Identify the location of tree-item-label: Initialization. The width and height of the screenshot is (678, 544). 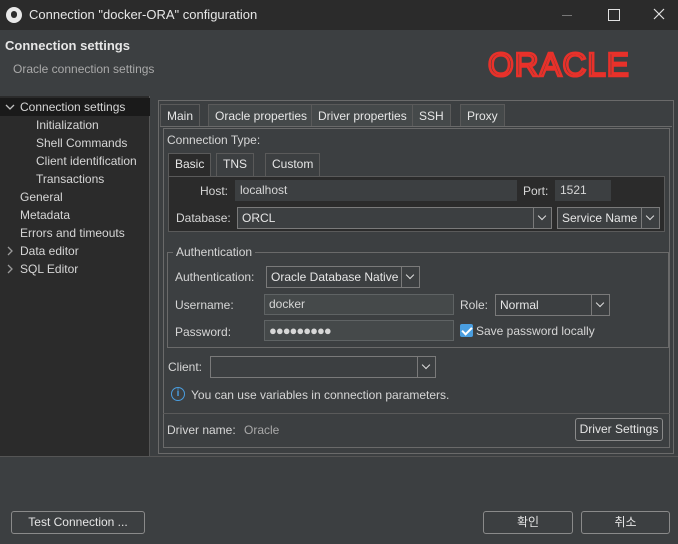
(67, 125).